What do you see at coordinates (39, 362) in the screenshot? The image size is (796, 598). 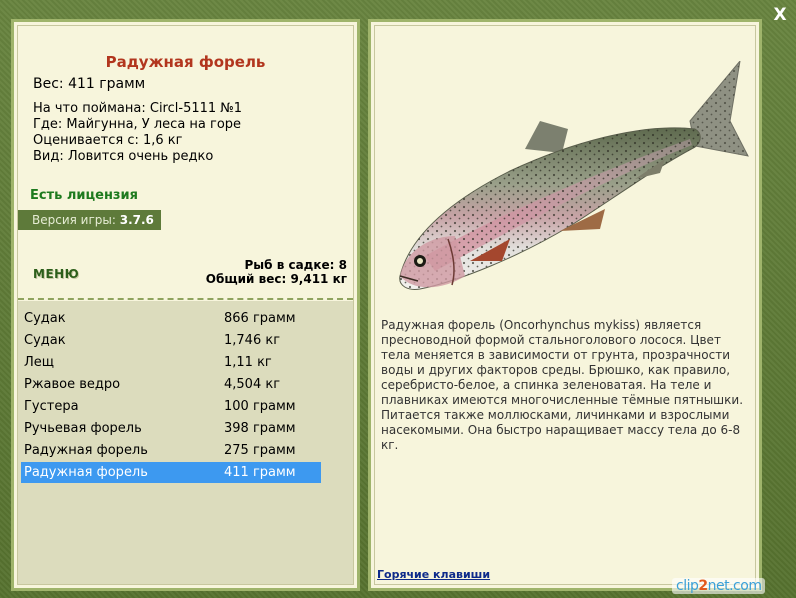 I see `catch-fish-name: Лещ` at bounding box center [39, 362].